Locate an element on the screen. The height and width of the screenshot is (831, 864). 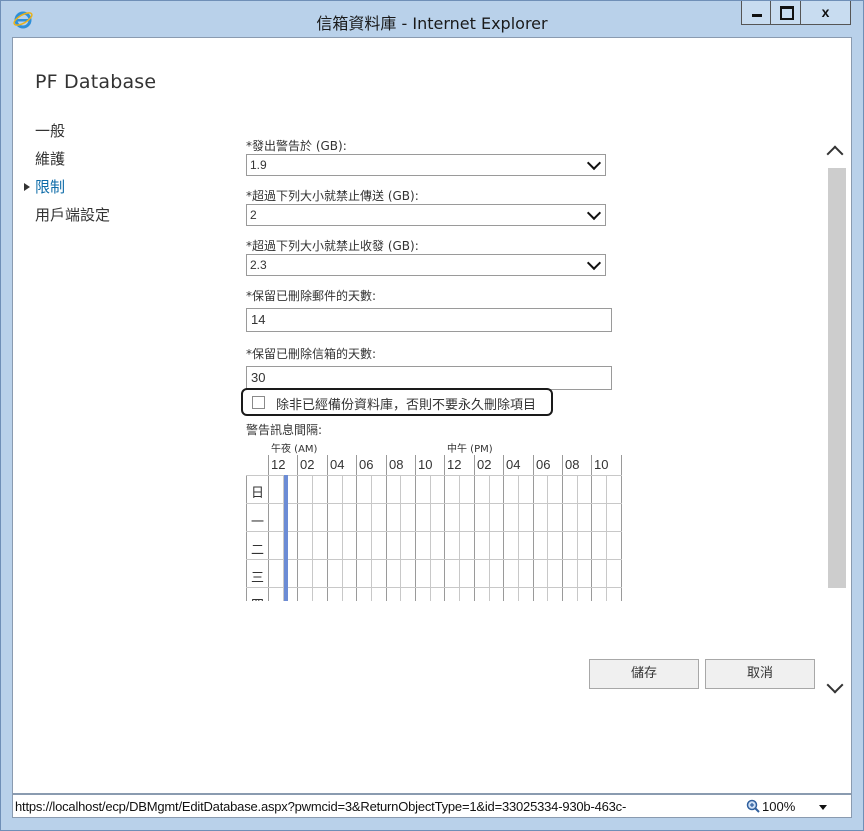
prohibit-send-receive-label: *超過下列大小就禁止收發 (GB): is located at coordinates (332, 246).